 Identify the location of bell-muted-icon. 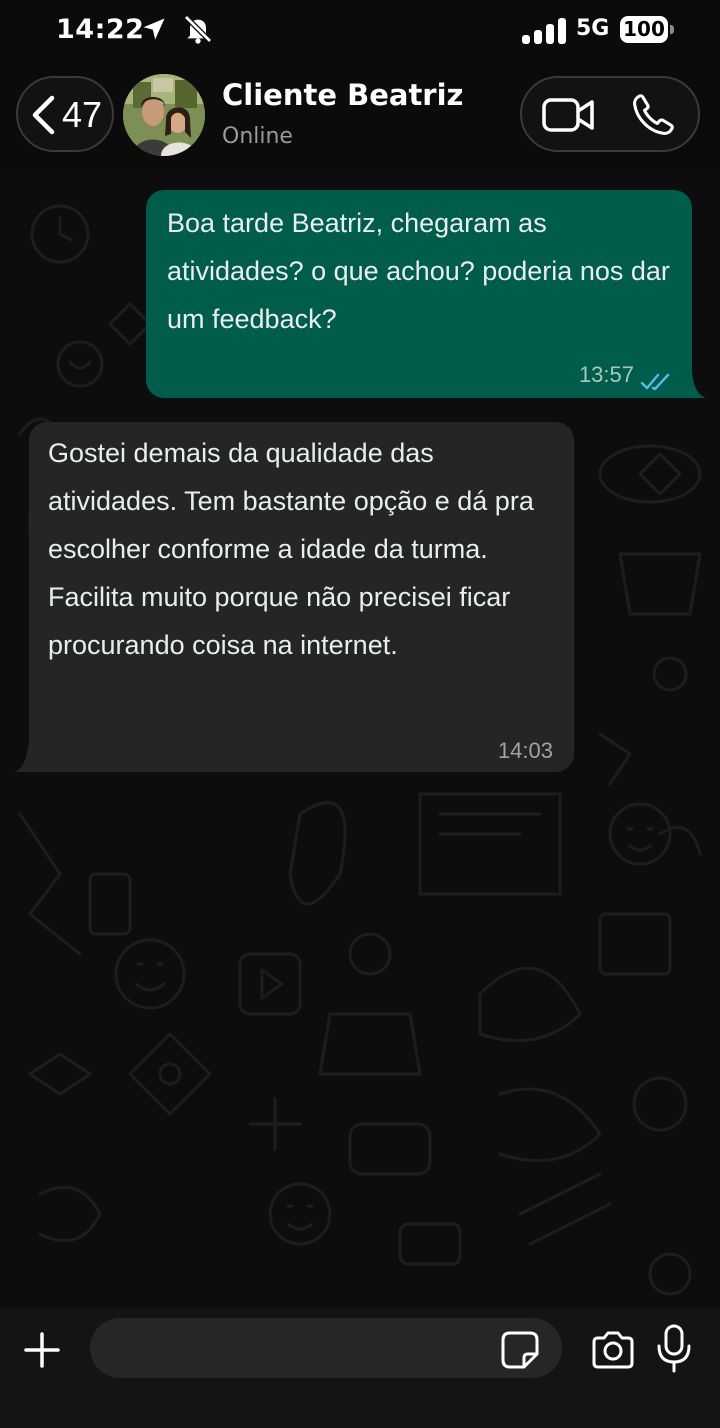
(198, 29).